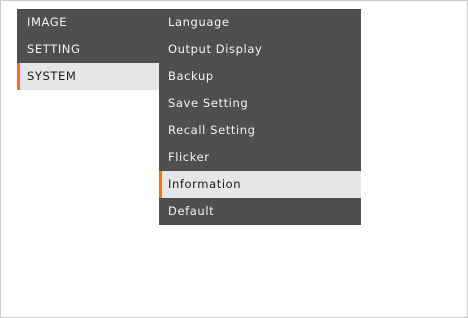 The width and height of the screenshot is (468, 318). What do you see at coordinates (88, 76) in the screenshot?
I see `main-menu-item-system: SYSTEM` at bounding box center [88, 76].